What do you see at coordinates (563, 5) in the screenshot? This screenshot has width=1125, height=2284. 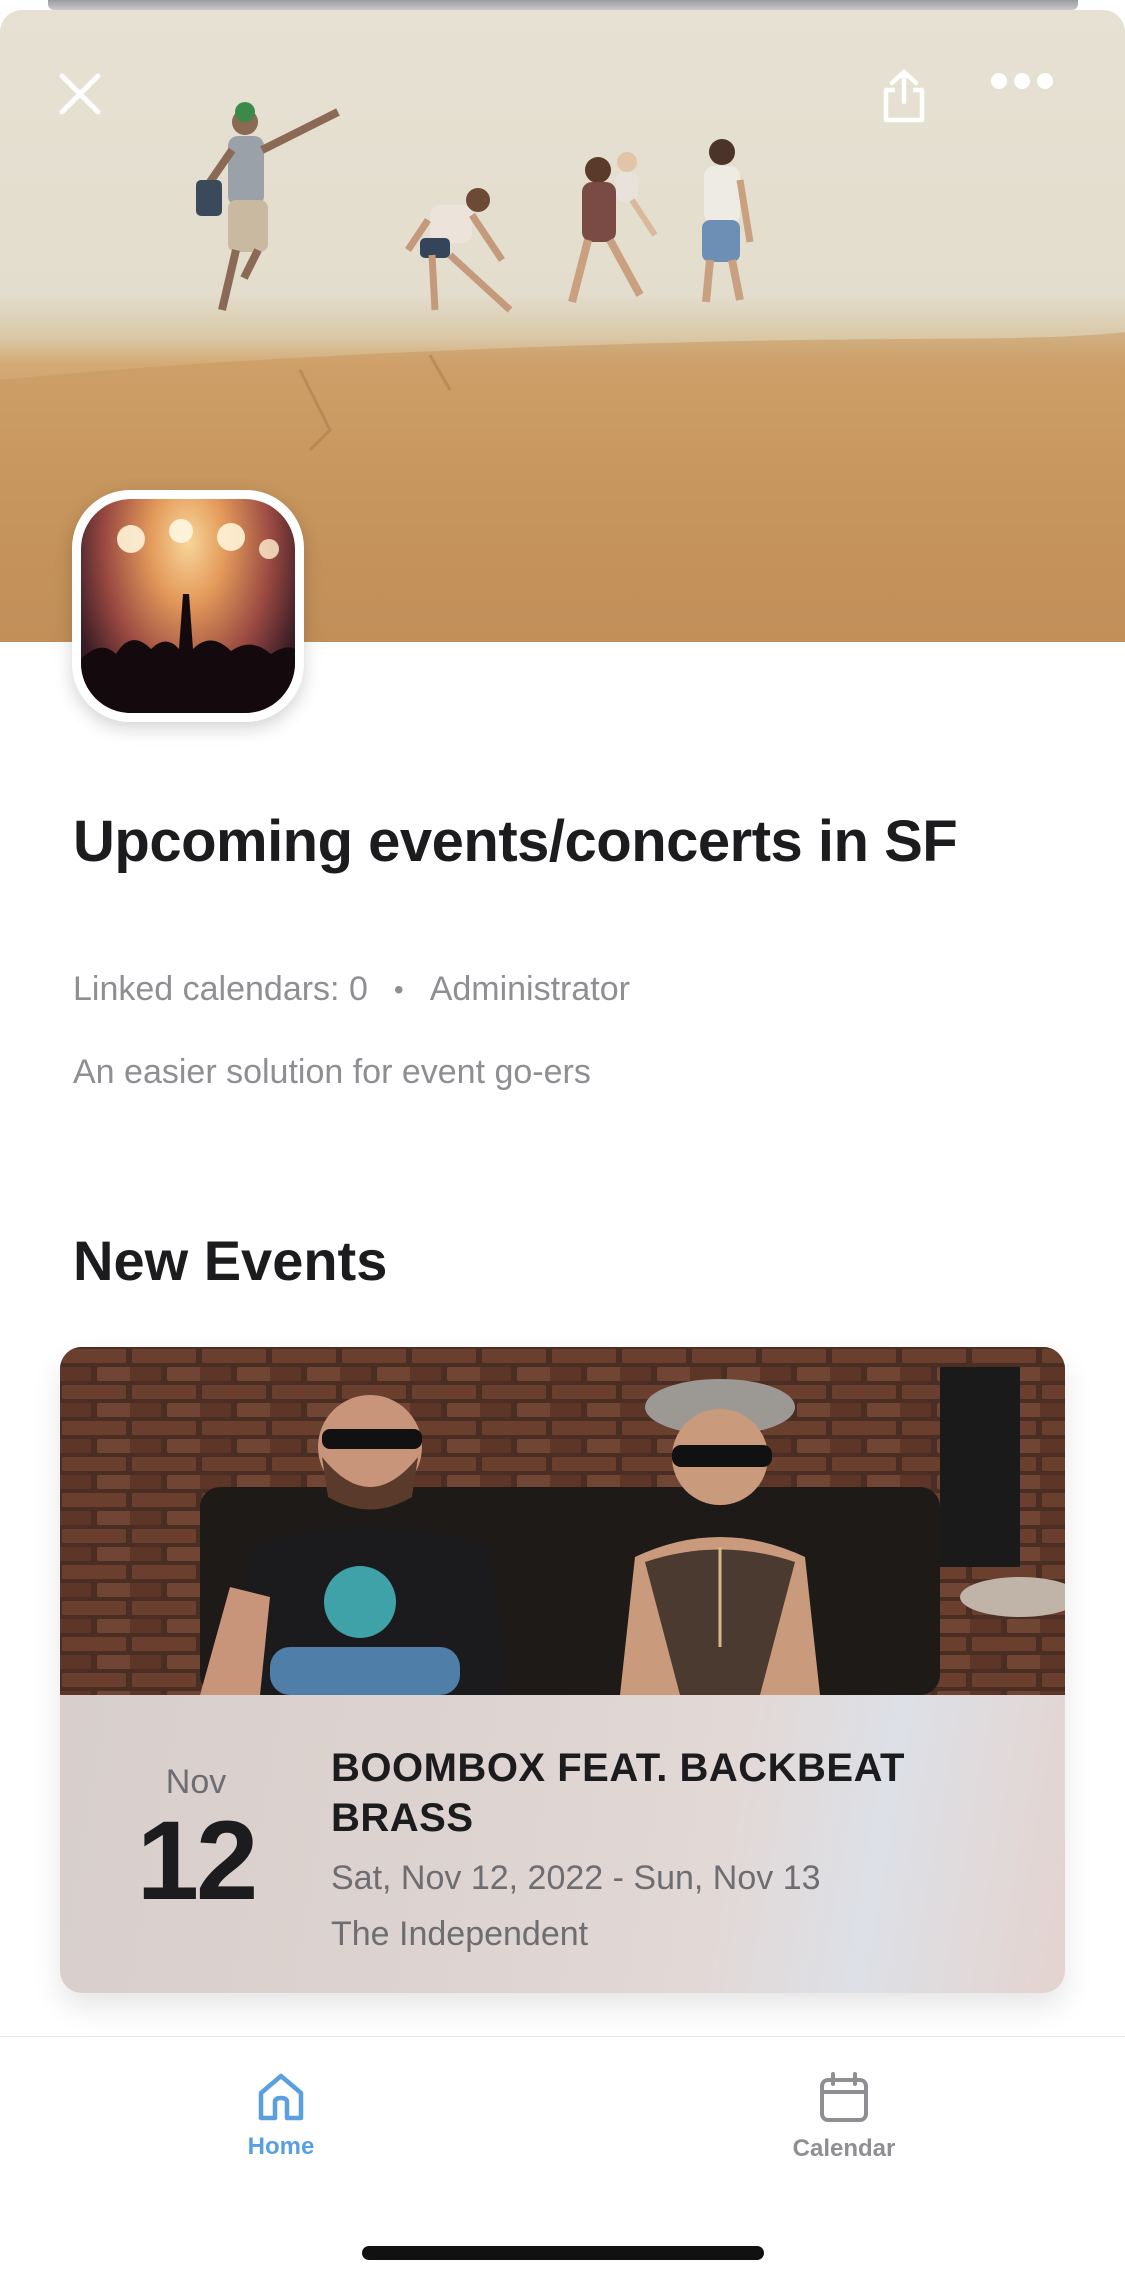 I see `sheet-edge` at bounding box center [563, 5].